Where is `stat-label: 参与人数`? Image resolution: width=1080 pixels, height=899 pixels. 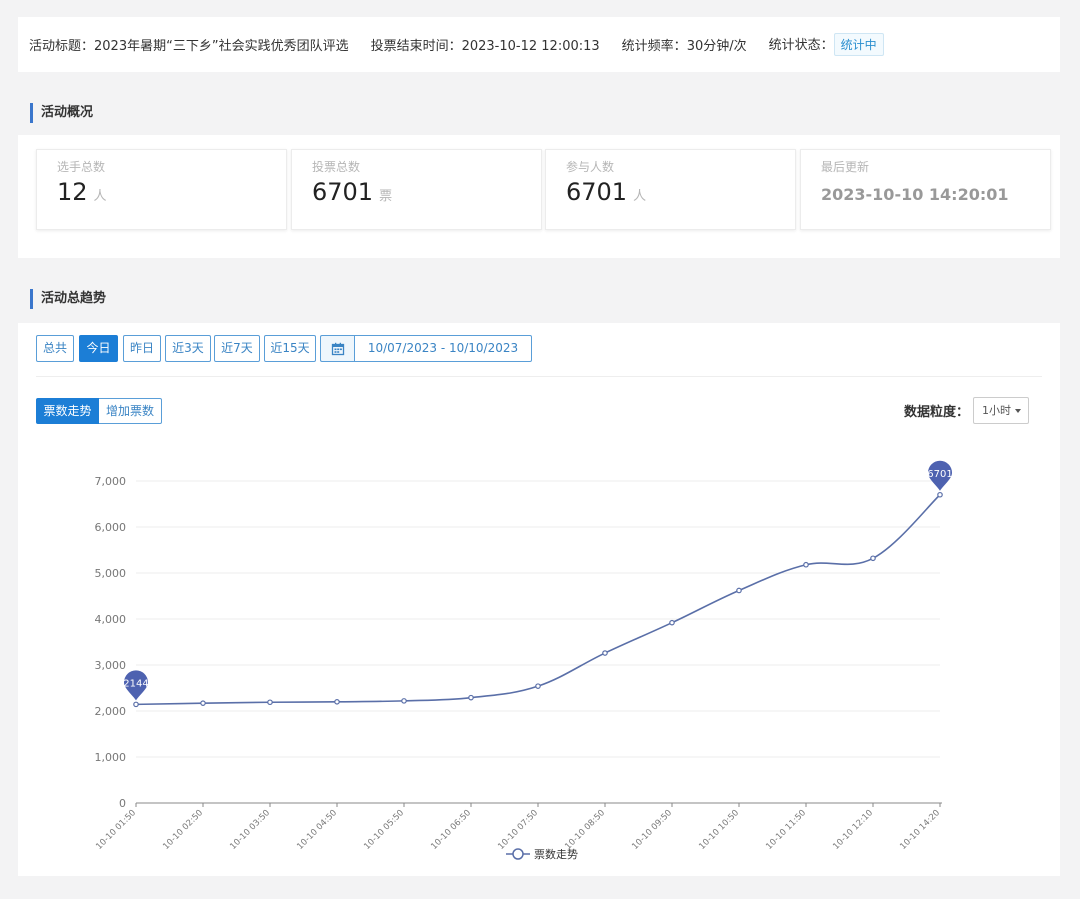
stat-label: 参与人数 is located at coordinates (590, 167).